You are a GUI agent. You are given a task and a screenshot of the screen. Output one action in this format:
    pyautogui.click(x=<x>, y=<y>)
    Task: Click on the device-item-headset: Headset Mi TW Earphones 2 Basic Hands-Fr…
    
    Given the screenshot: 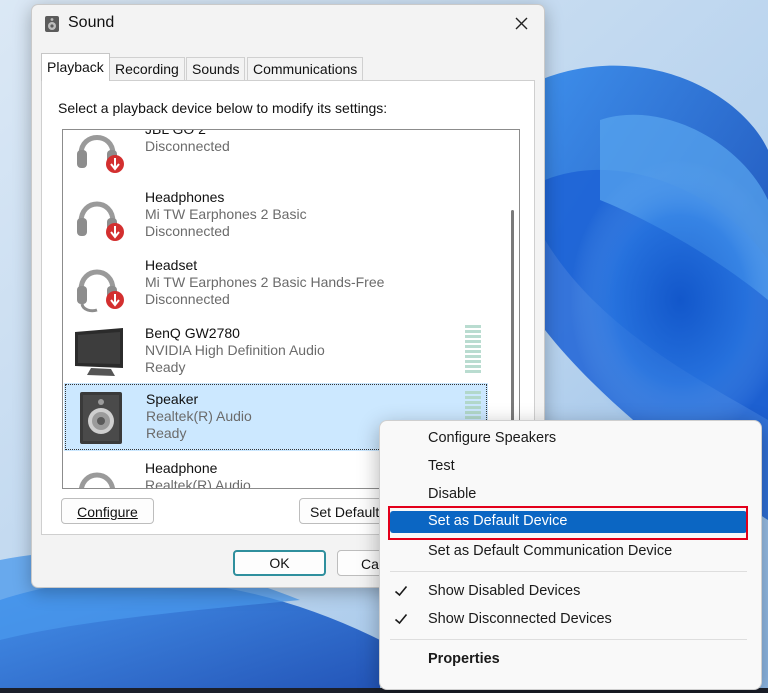 What is the action you would take?
    pyautogui.click(x=283, y=283)
    